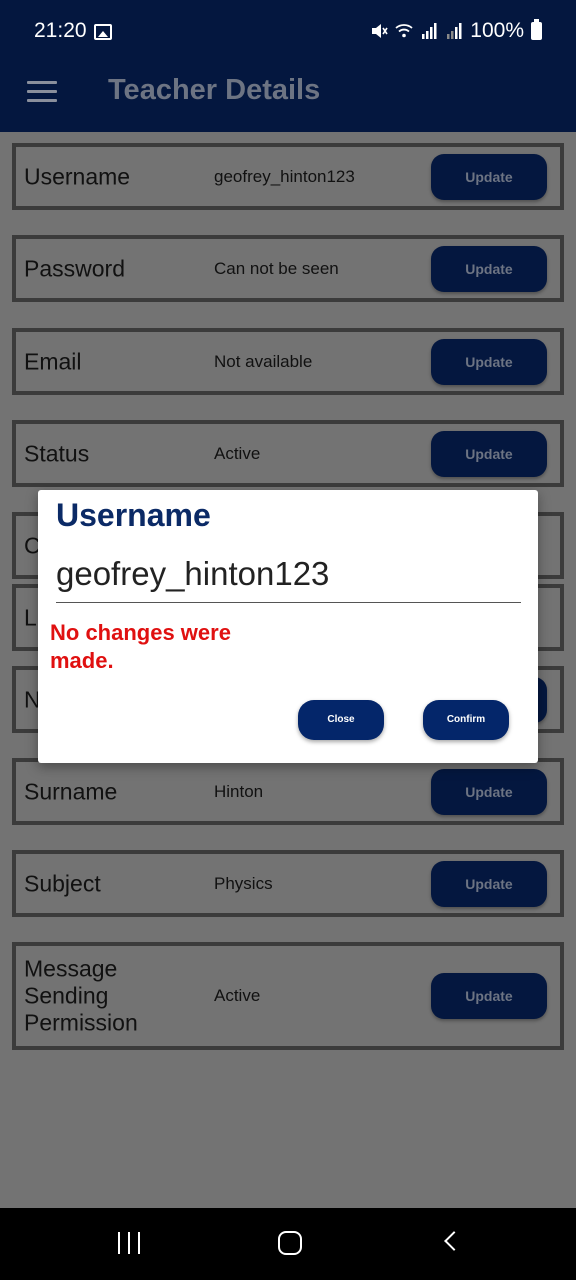  I want to click on row-value: Hinton, so click(239, 791).